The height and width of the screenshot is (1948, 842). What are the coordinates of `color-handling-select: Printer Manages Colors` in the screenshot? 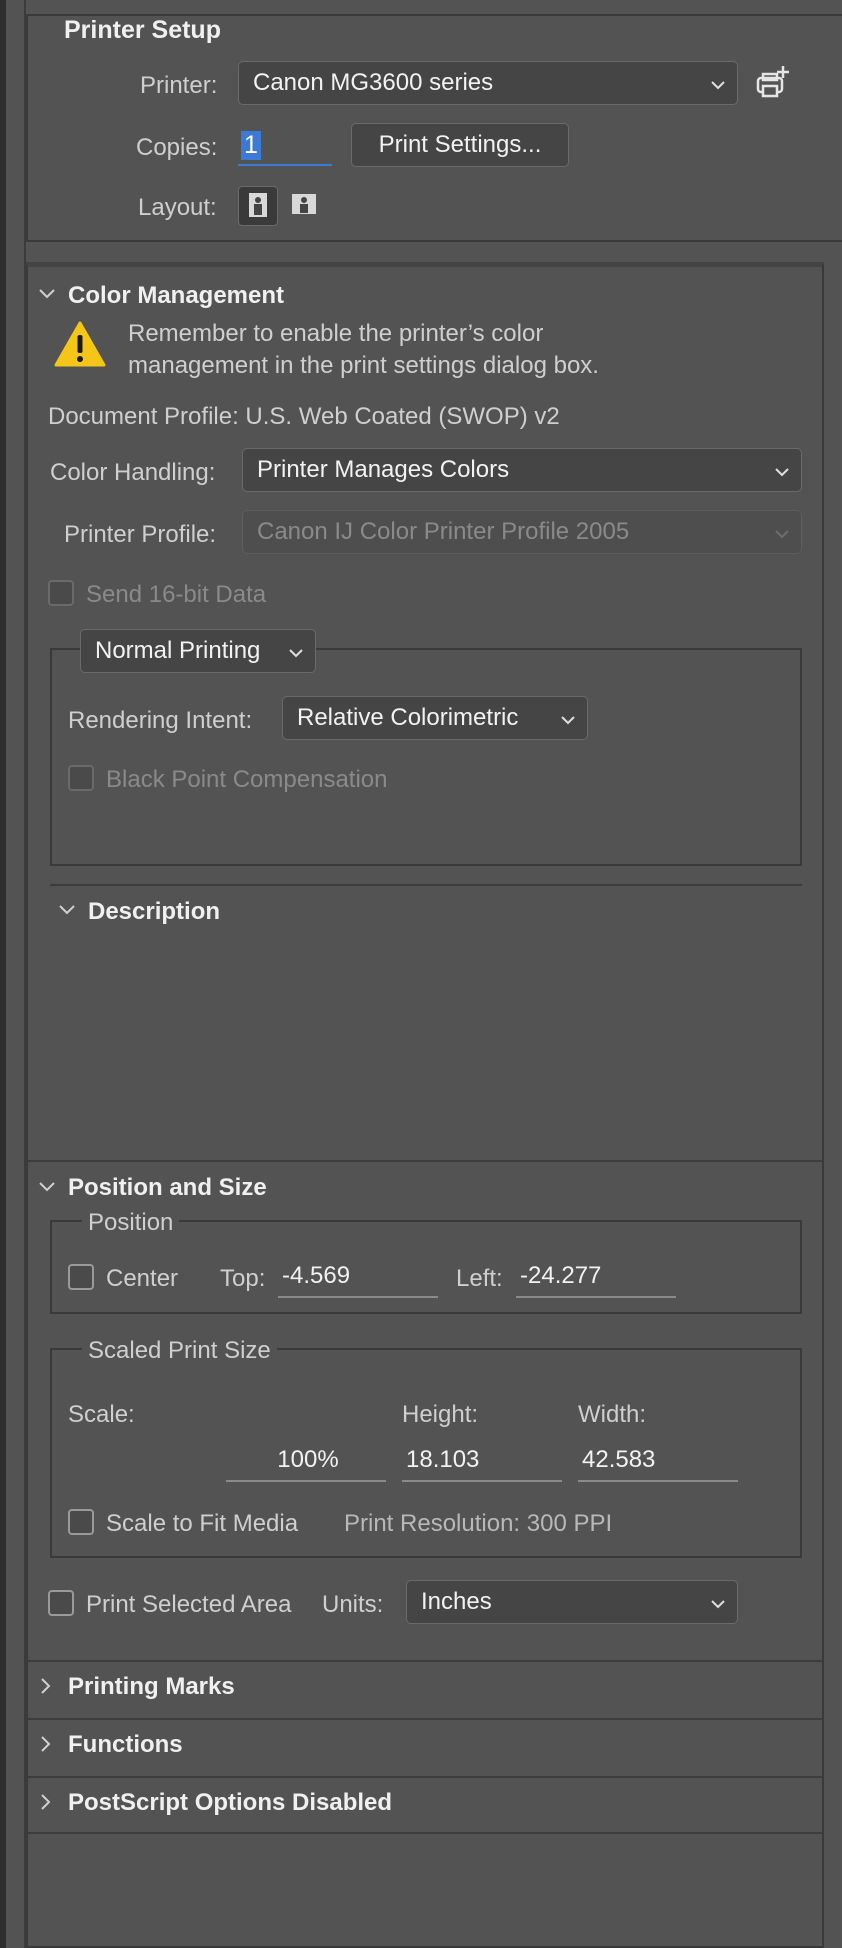 It's located at (522, 470).